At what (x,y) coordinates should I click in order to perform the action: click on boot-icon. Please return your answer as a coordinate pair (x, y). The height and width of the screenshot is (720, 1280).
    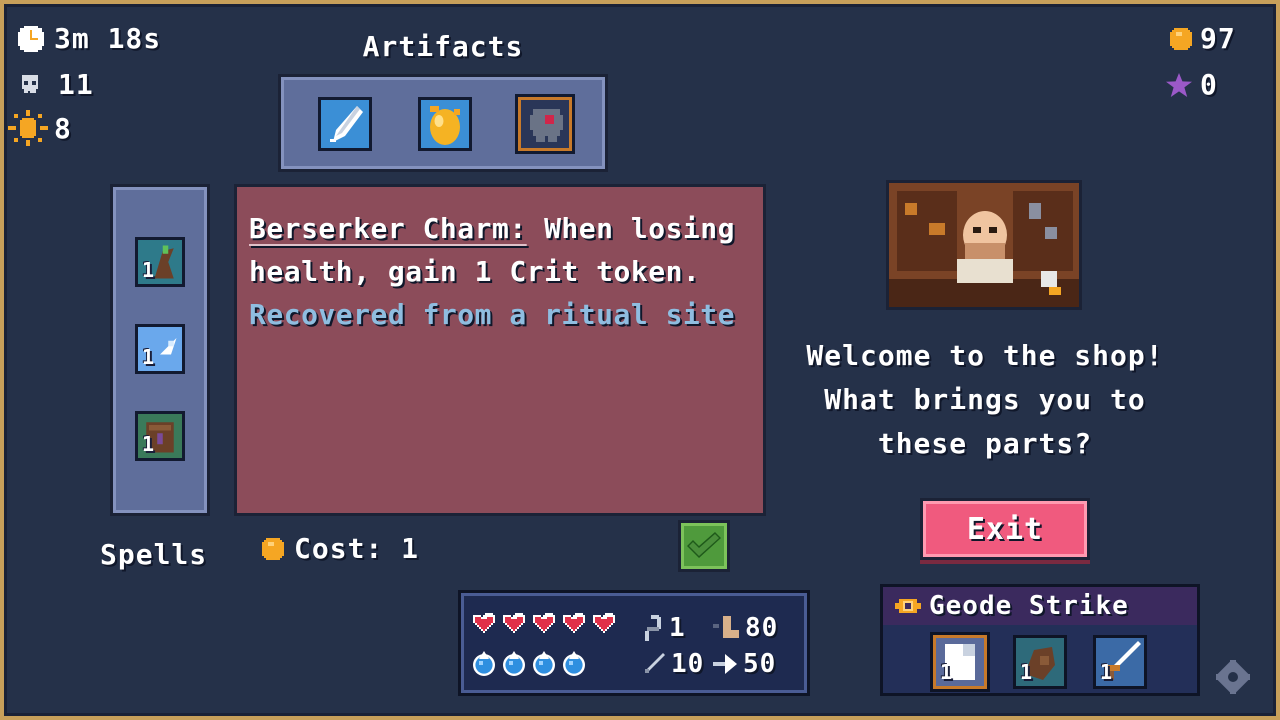
    Looking at the image, I should click on (726, 627).